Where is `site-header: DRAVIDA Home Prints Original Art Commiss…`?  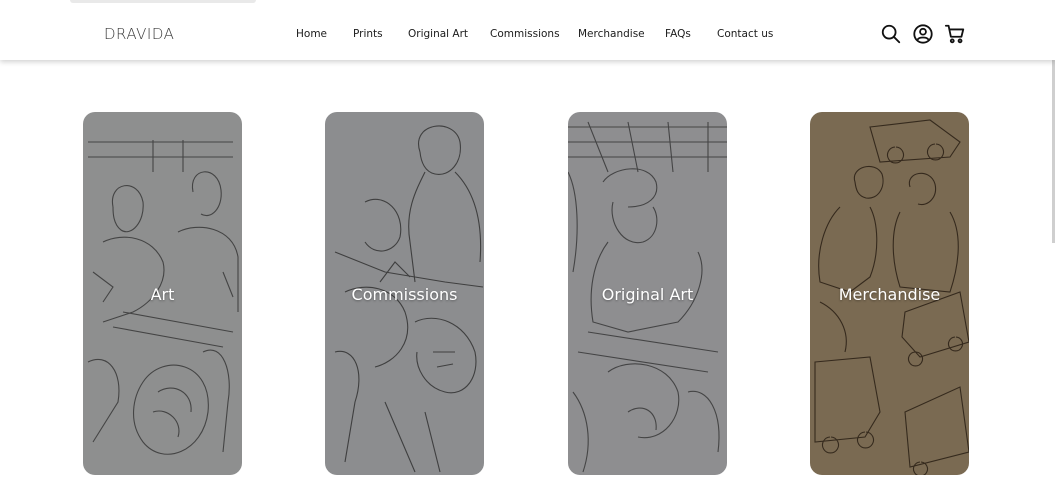
site-header: DRAVIDA Home Prints Original Art Commiss… is located at coordinates (527, 30).